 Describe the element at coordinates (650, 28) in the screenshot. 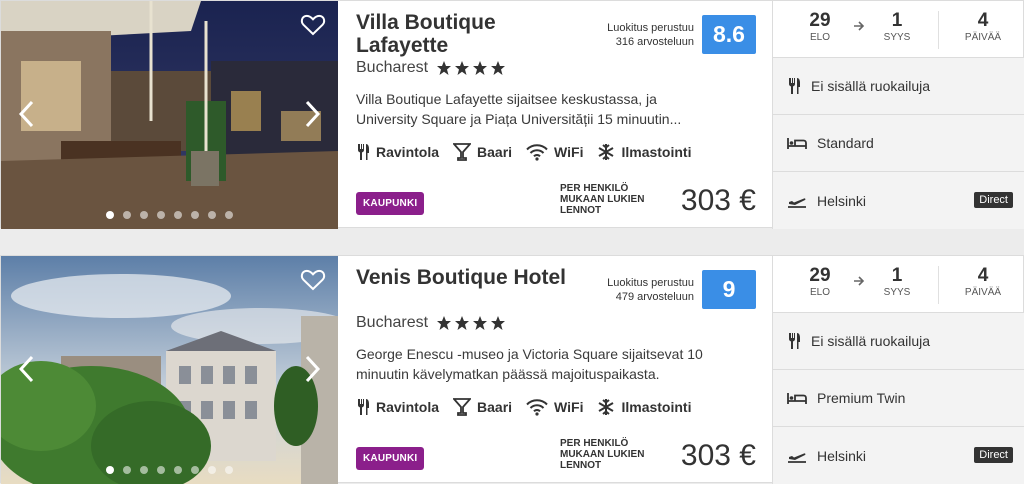

I see `rating-caption-line: Luokitus perustuu` at that location.